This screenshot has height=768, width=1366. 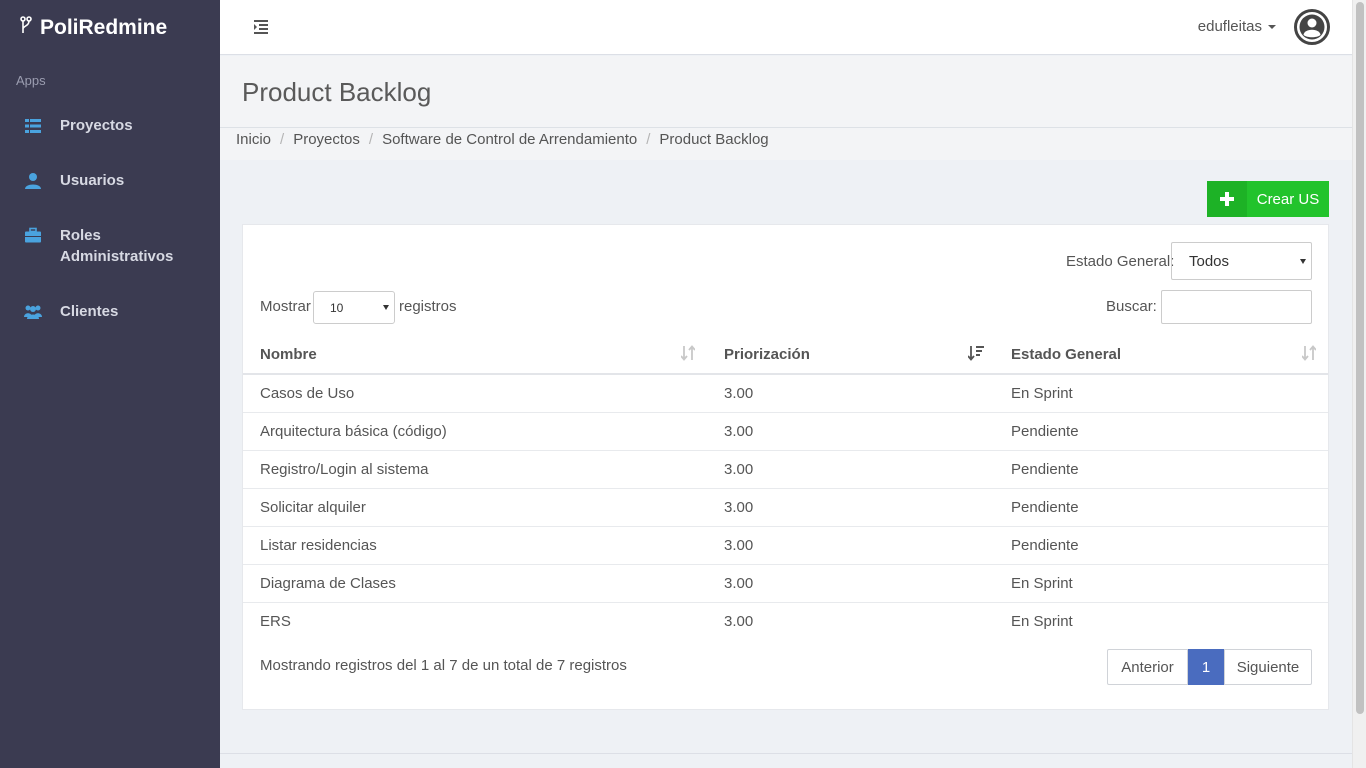 I want to click on list-icon, so click(x=33, y=126).